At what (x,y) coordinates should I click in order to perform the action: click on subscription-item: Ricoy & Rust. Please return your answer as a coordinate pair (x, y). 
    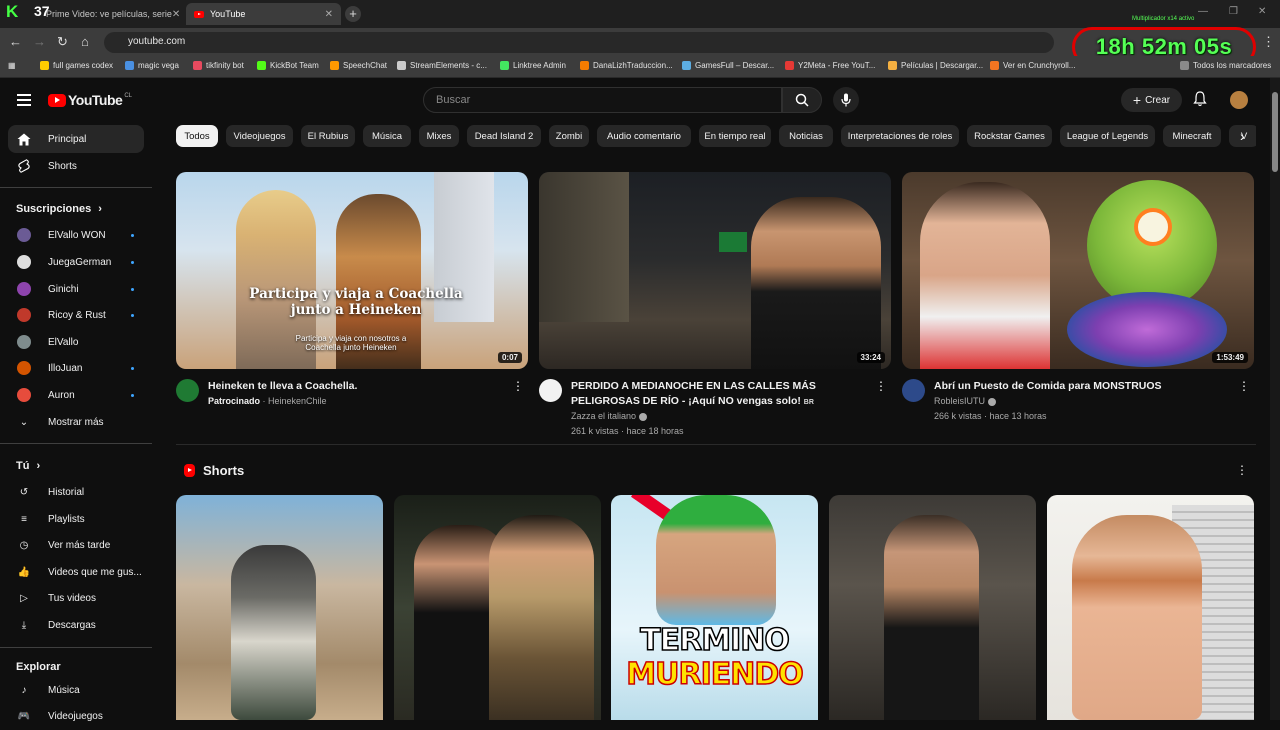
    Looking at the image, I should click on (76, 315).